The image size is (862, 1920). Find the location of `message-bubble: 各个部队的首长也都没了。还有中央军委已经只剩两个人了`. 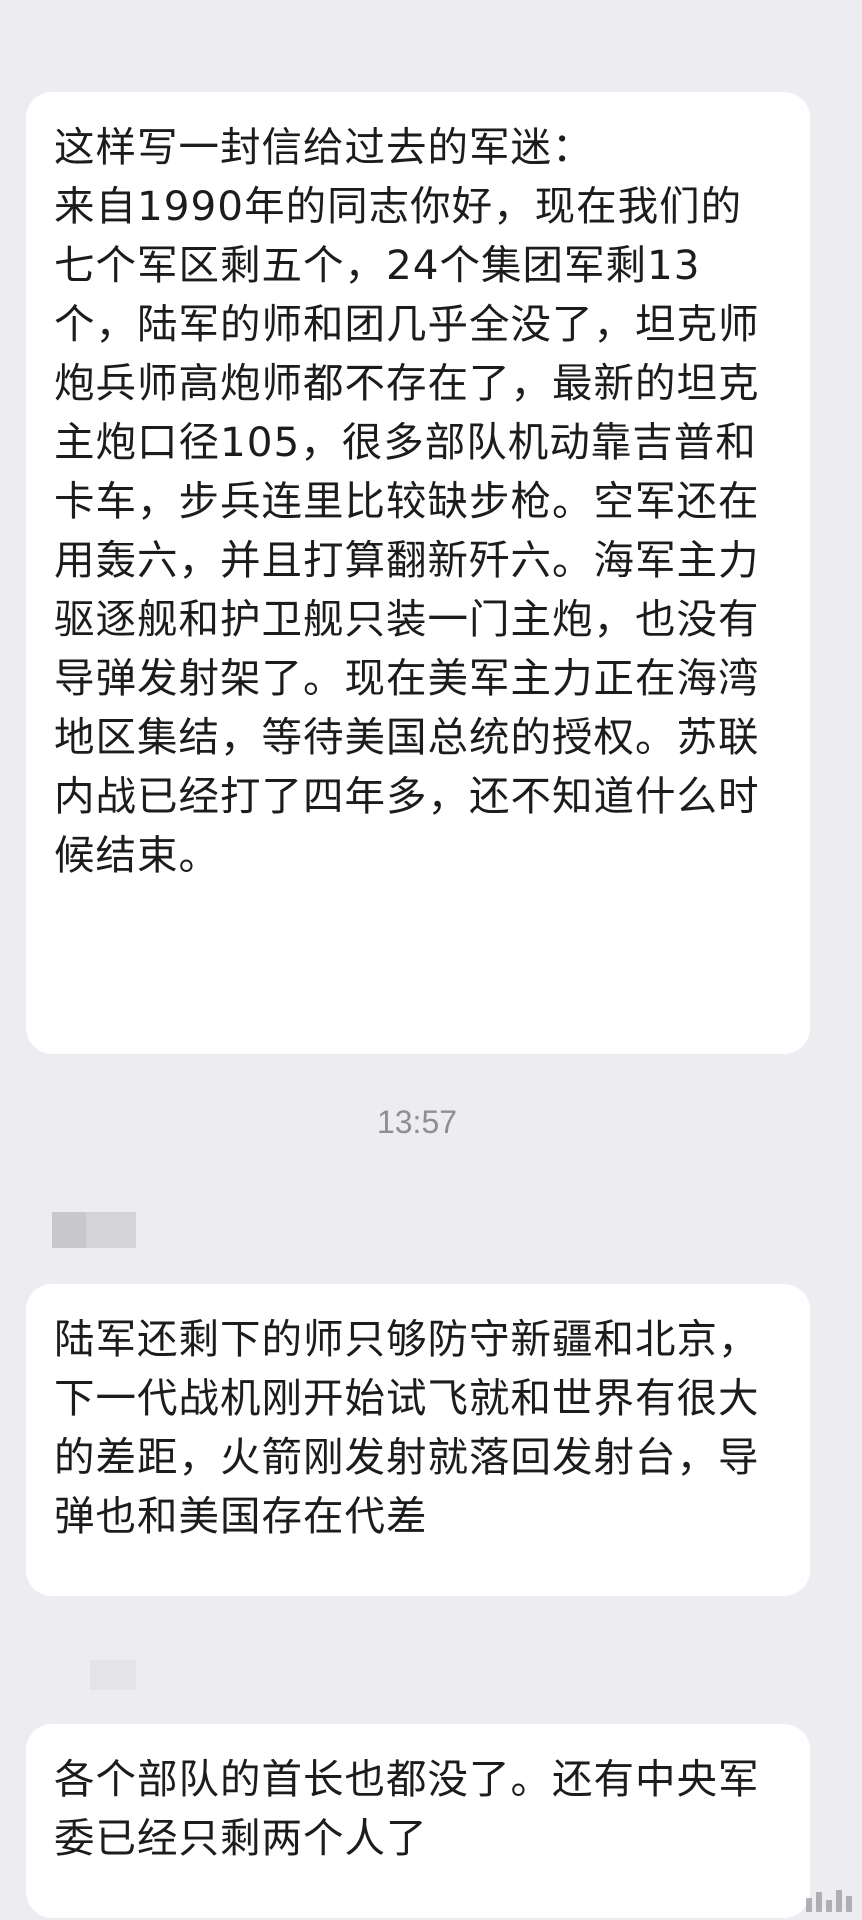

message-bubble: 各个部队的首长也都没了。还有中央军委已经只剩两个人了 is located at coordinates (418, 1821).